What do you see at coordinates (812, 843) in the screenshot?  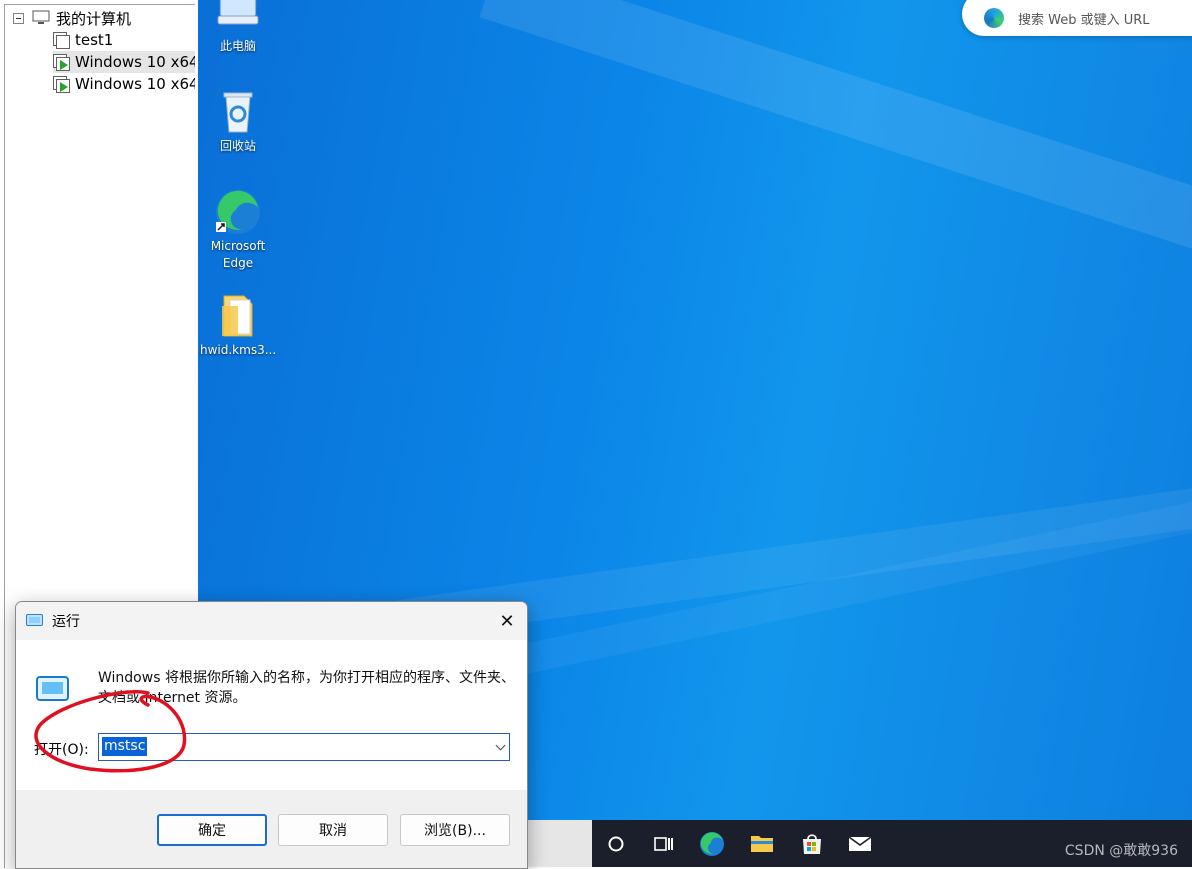 I see `store-icon` at bounding box center [812, 843].